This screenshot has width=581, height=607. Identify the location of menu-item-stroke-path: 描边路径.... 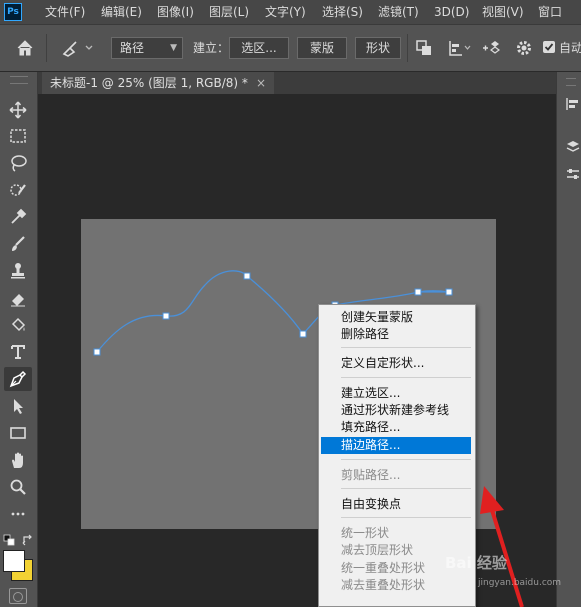
(396, 445).